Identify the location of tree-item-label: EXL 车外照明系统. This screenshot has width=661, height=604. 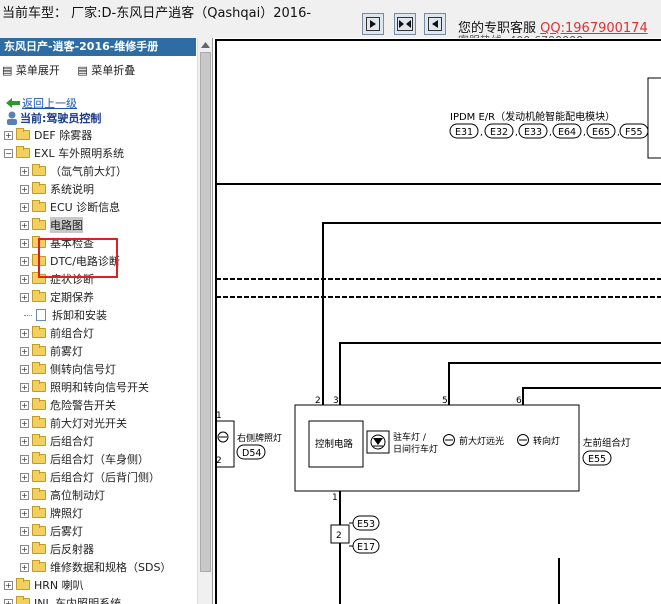
(79, 153).